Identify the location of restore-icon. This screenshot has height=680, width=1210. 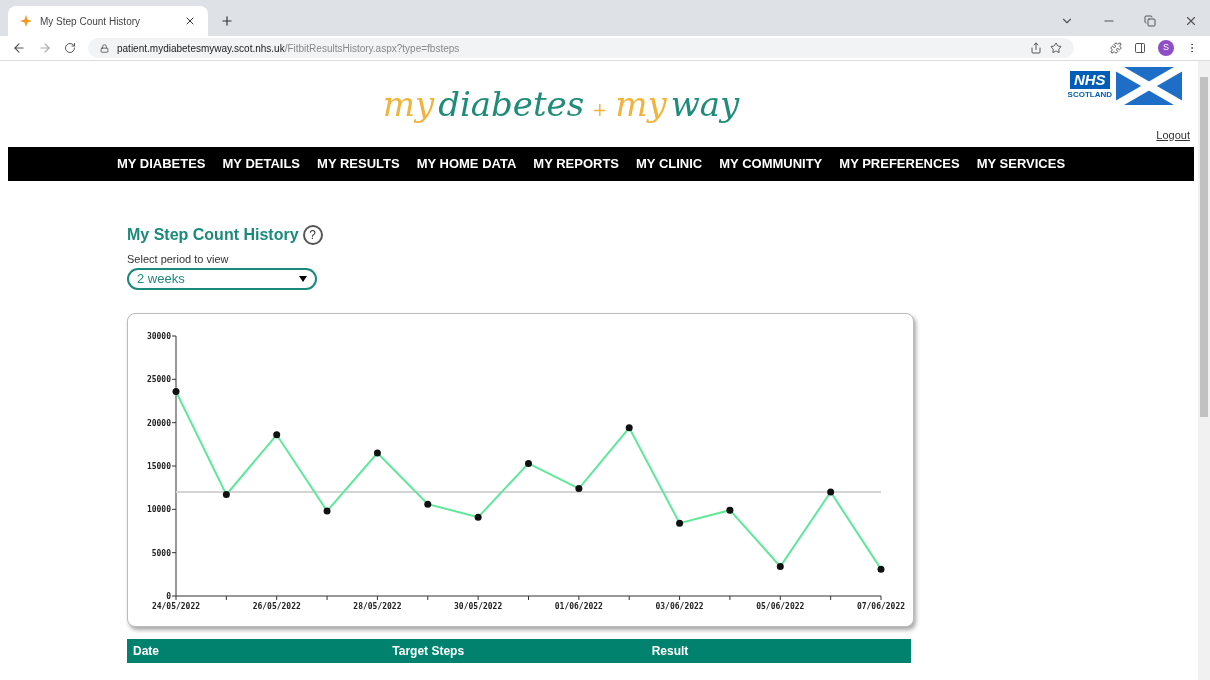
(1150, 21).